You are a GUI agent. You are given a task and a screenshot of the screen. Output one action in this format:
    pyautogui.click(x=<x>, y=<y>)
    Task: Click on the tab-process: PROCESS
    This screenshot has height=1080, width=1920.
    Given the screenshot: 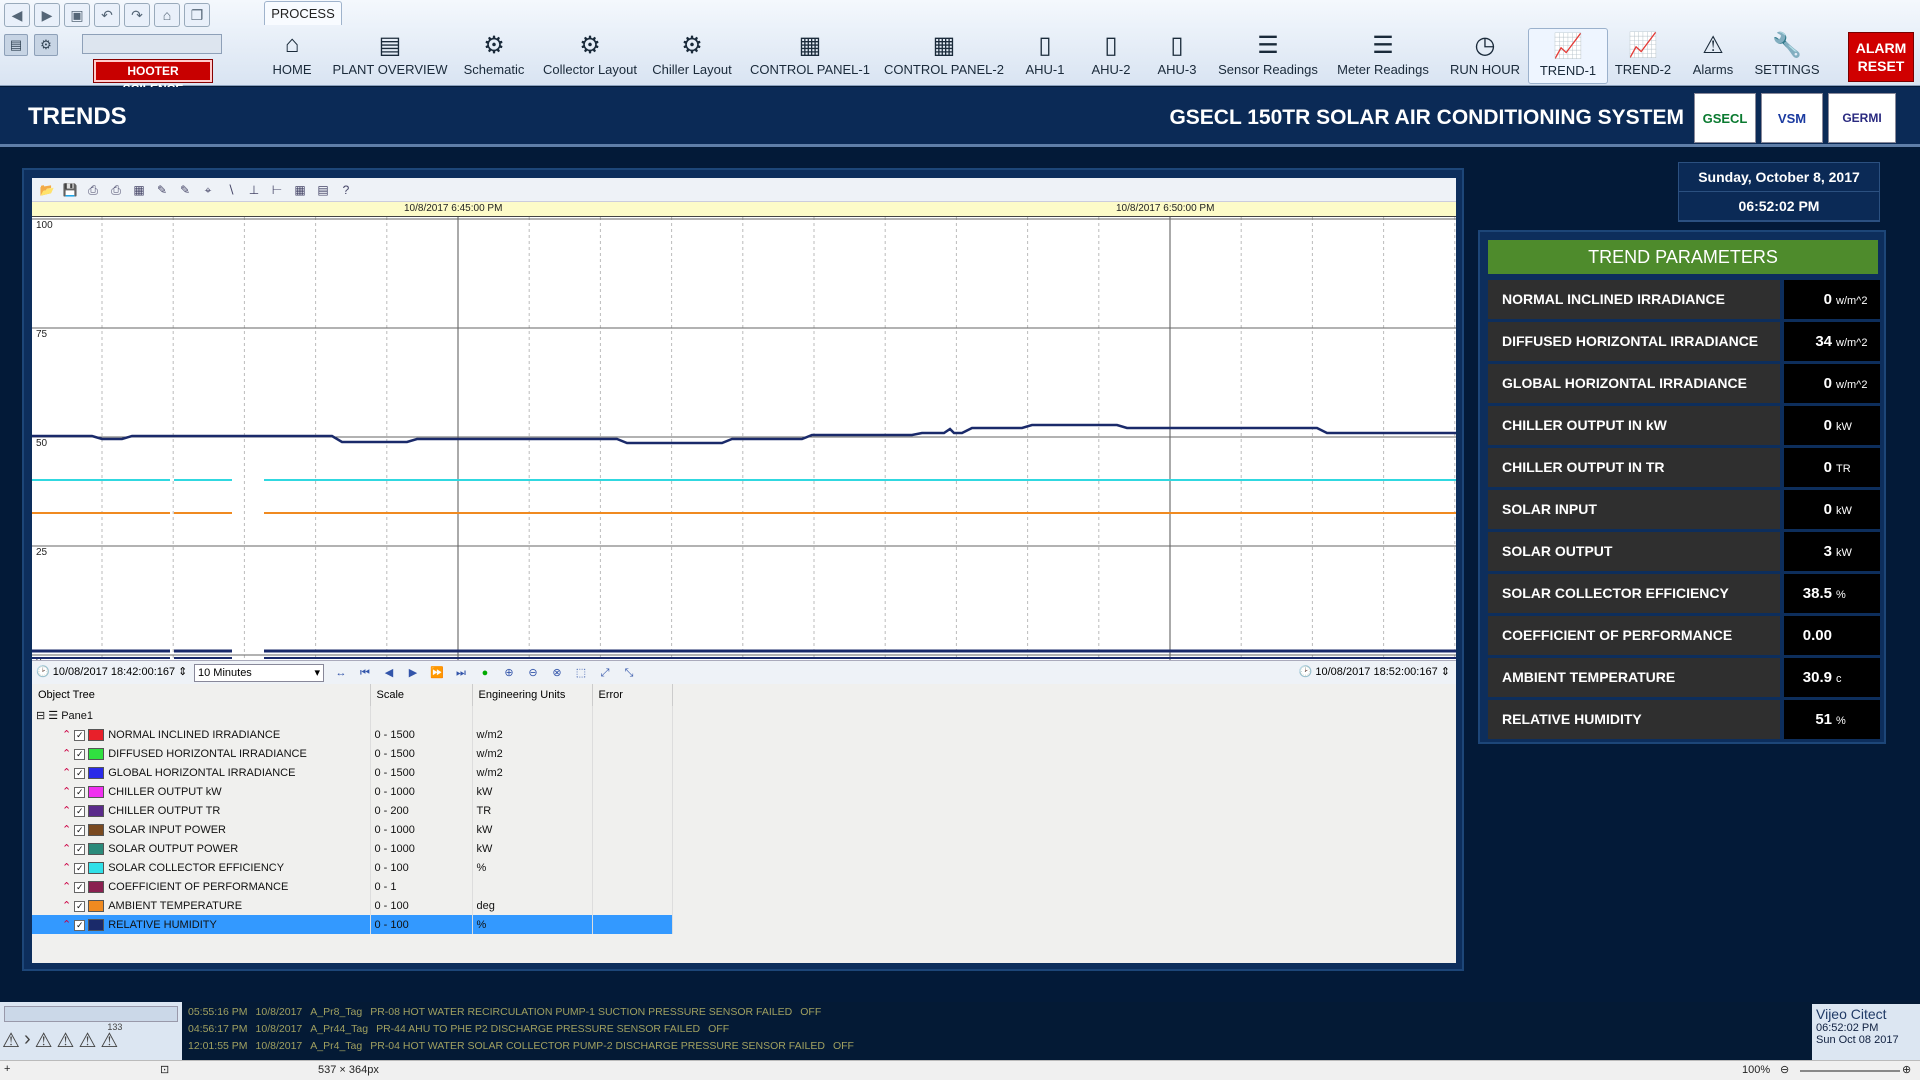 What is the action you would take?
    pyautogui.click(x=303, y=13)
    